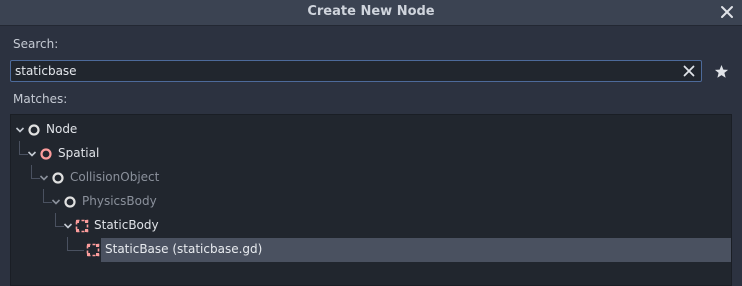 Image resolution: width=742 pixels, height=286 pixels. I want to click on tree-item-physics-body: PhysicsBody, so click(371, 202).